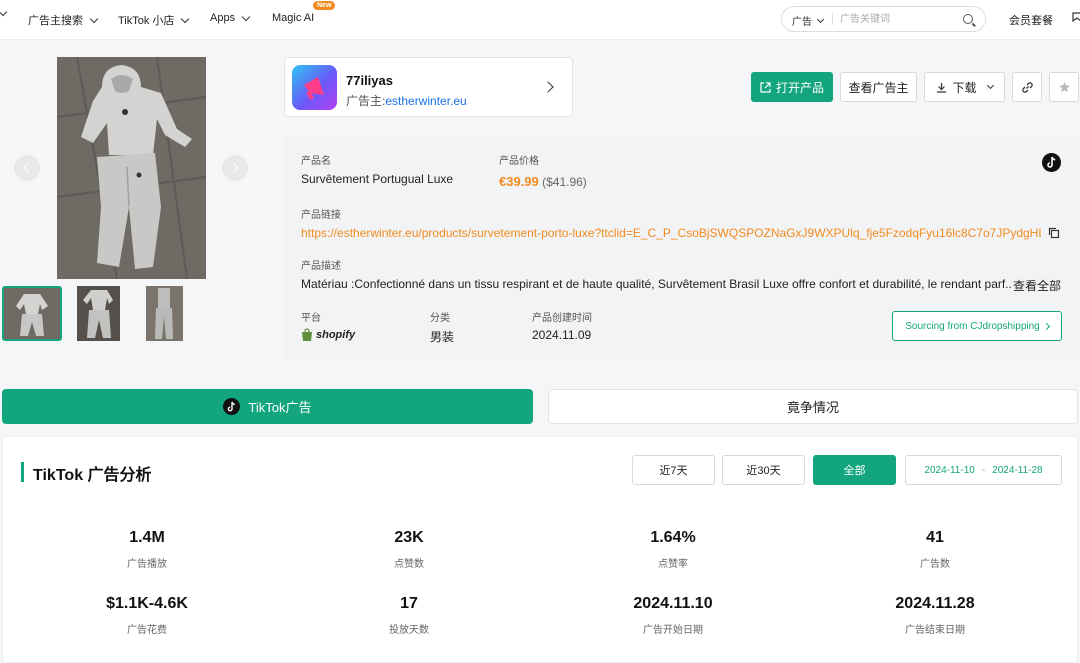 This screenshot has width=1080, height=663. Describe the element at coordinates (440, 318) in the screenshot. I see `category-label: 分类` at that location.